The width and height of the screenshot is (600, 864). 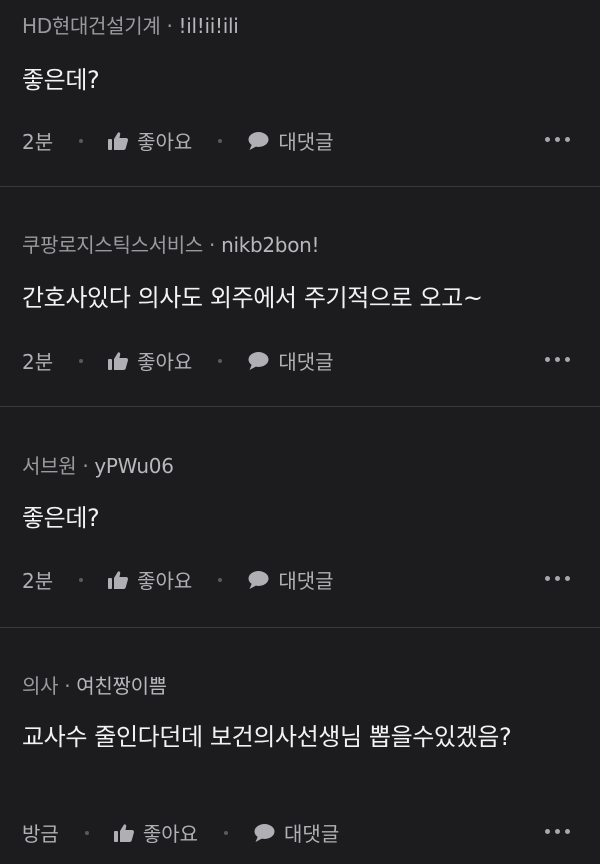 I want to click on author-company: HD현대건설기계, so click(x=91, y=26).